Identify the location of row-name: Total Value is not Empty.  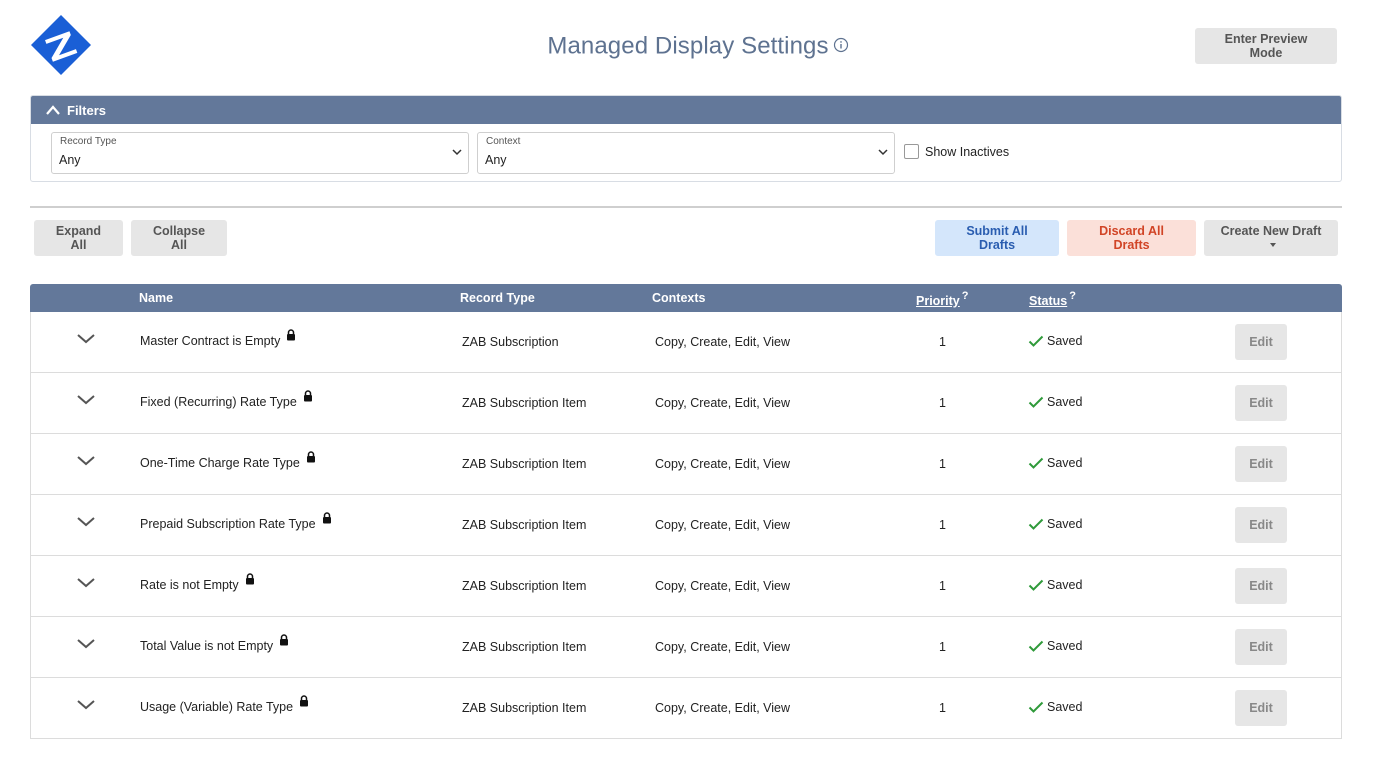
(214, 643).